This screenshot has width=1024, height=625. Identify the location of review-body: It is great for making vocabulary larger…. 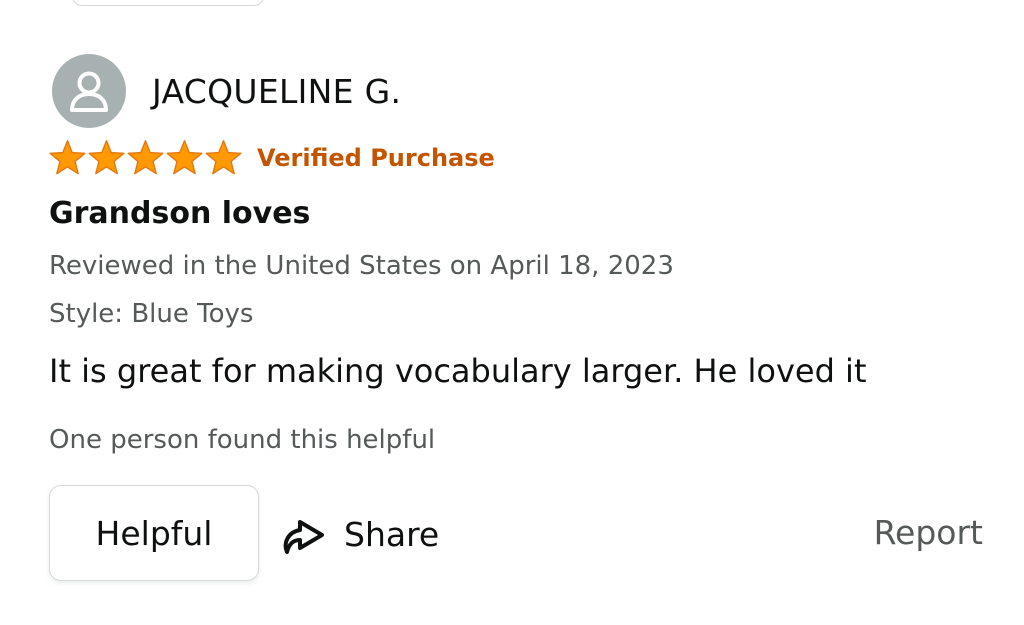
(458, 371).